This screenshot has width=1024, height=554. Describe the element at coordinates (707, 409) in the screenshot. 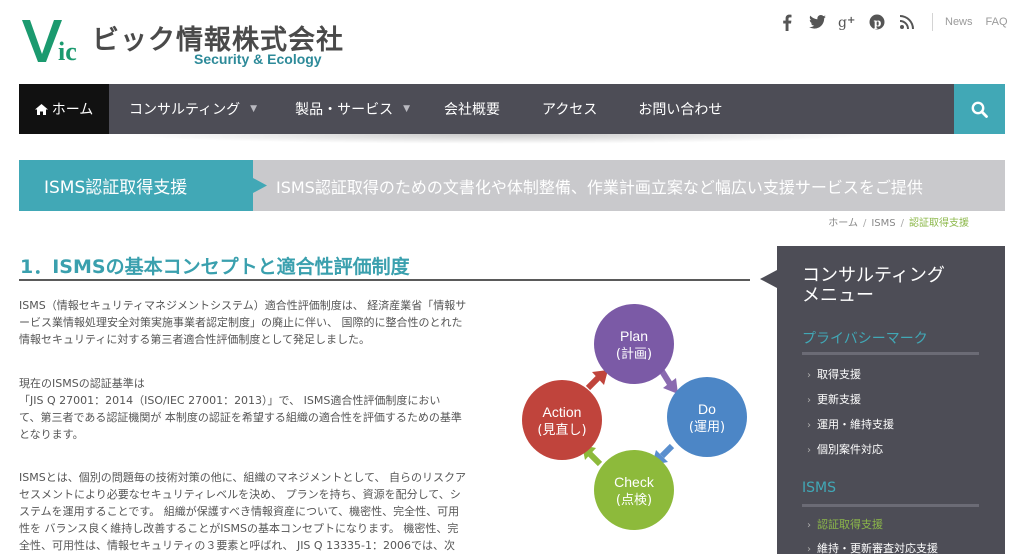

I see `do-label: Do` at that location.